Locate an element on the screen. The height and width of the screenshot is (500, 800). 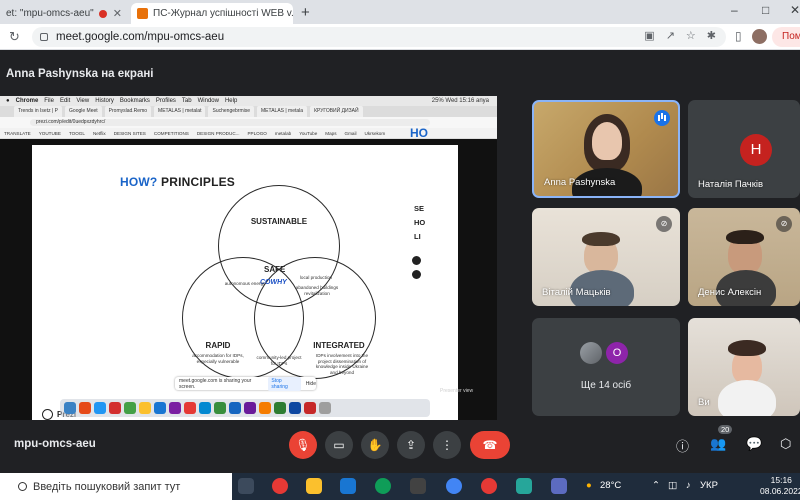
edge-icon is located at coordinates (383, 486).